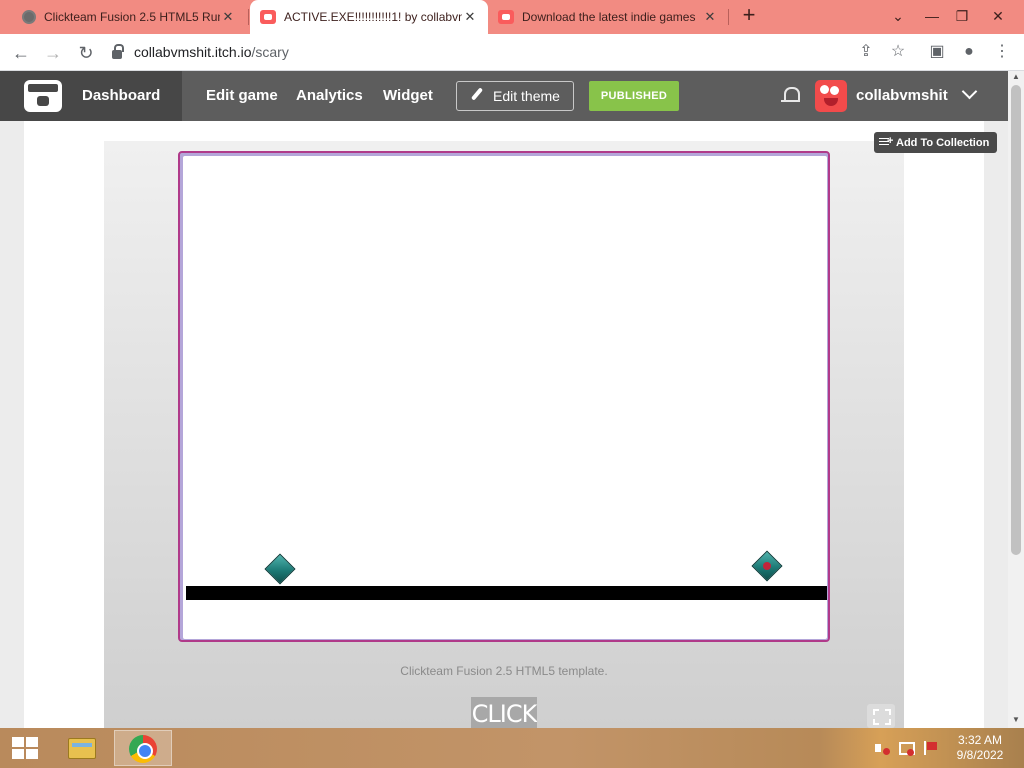  Describe the element at coordinates (1016, 720) in the screenshot. I see `scroll-down-arrow: ▼` at that location.